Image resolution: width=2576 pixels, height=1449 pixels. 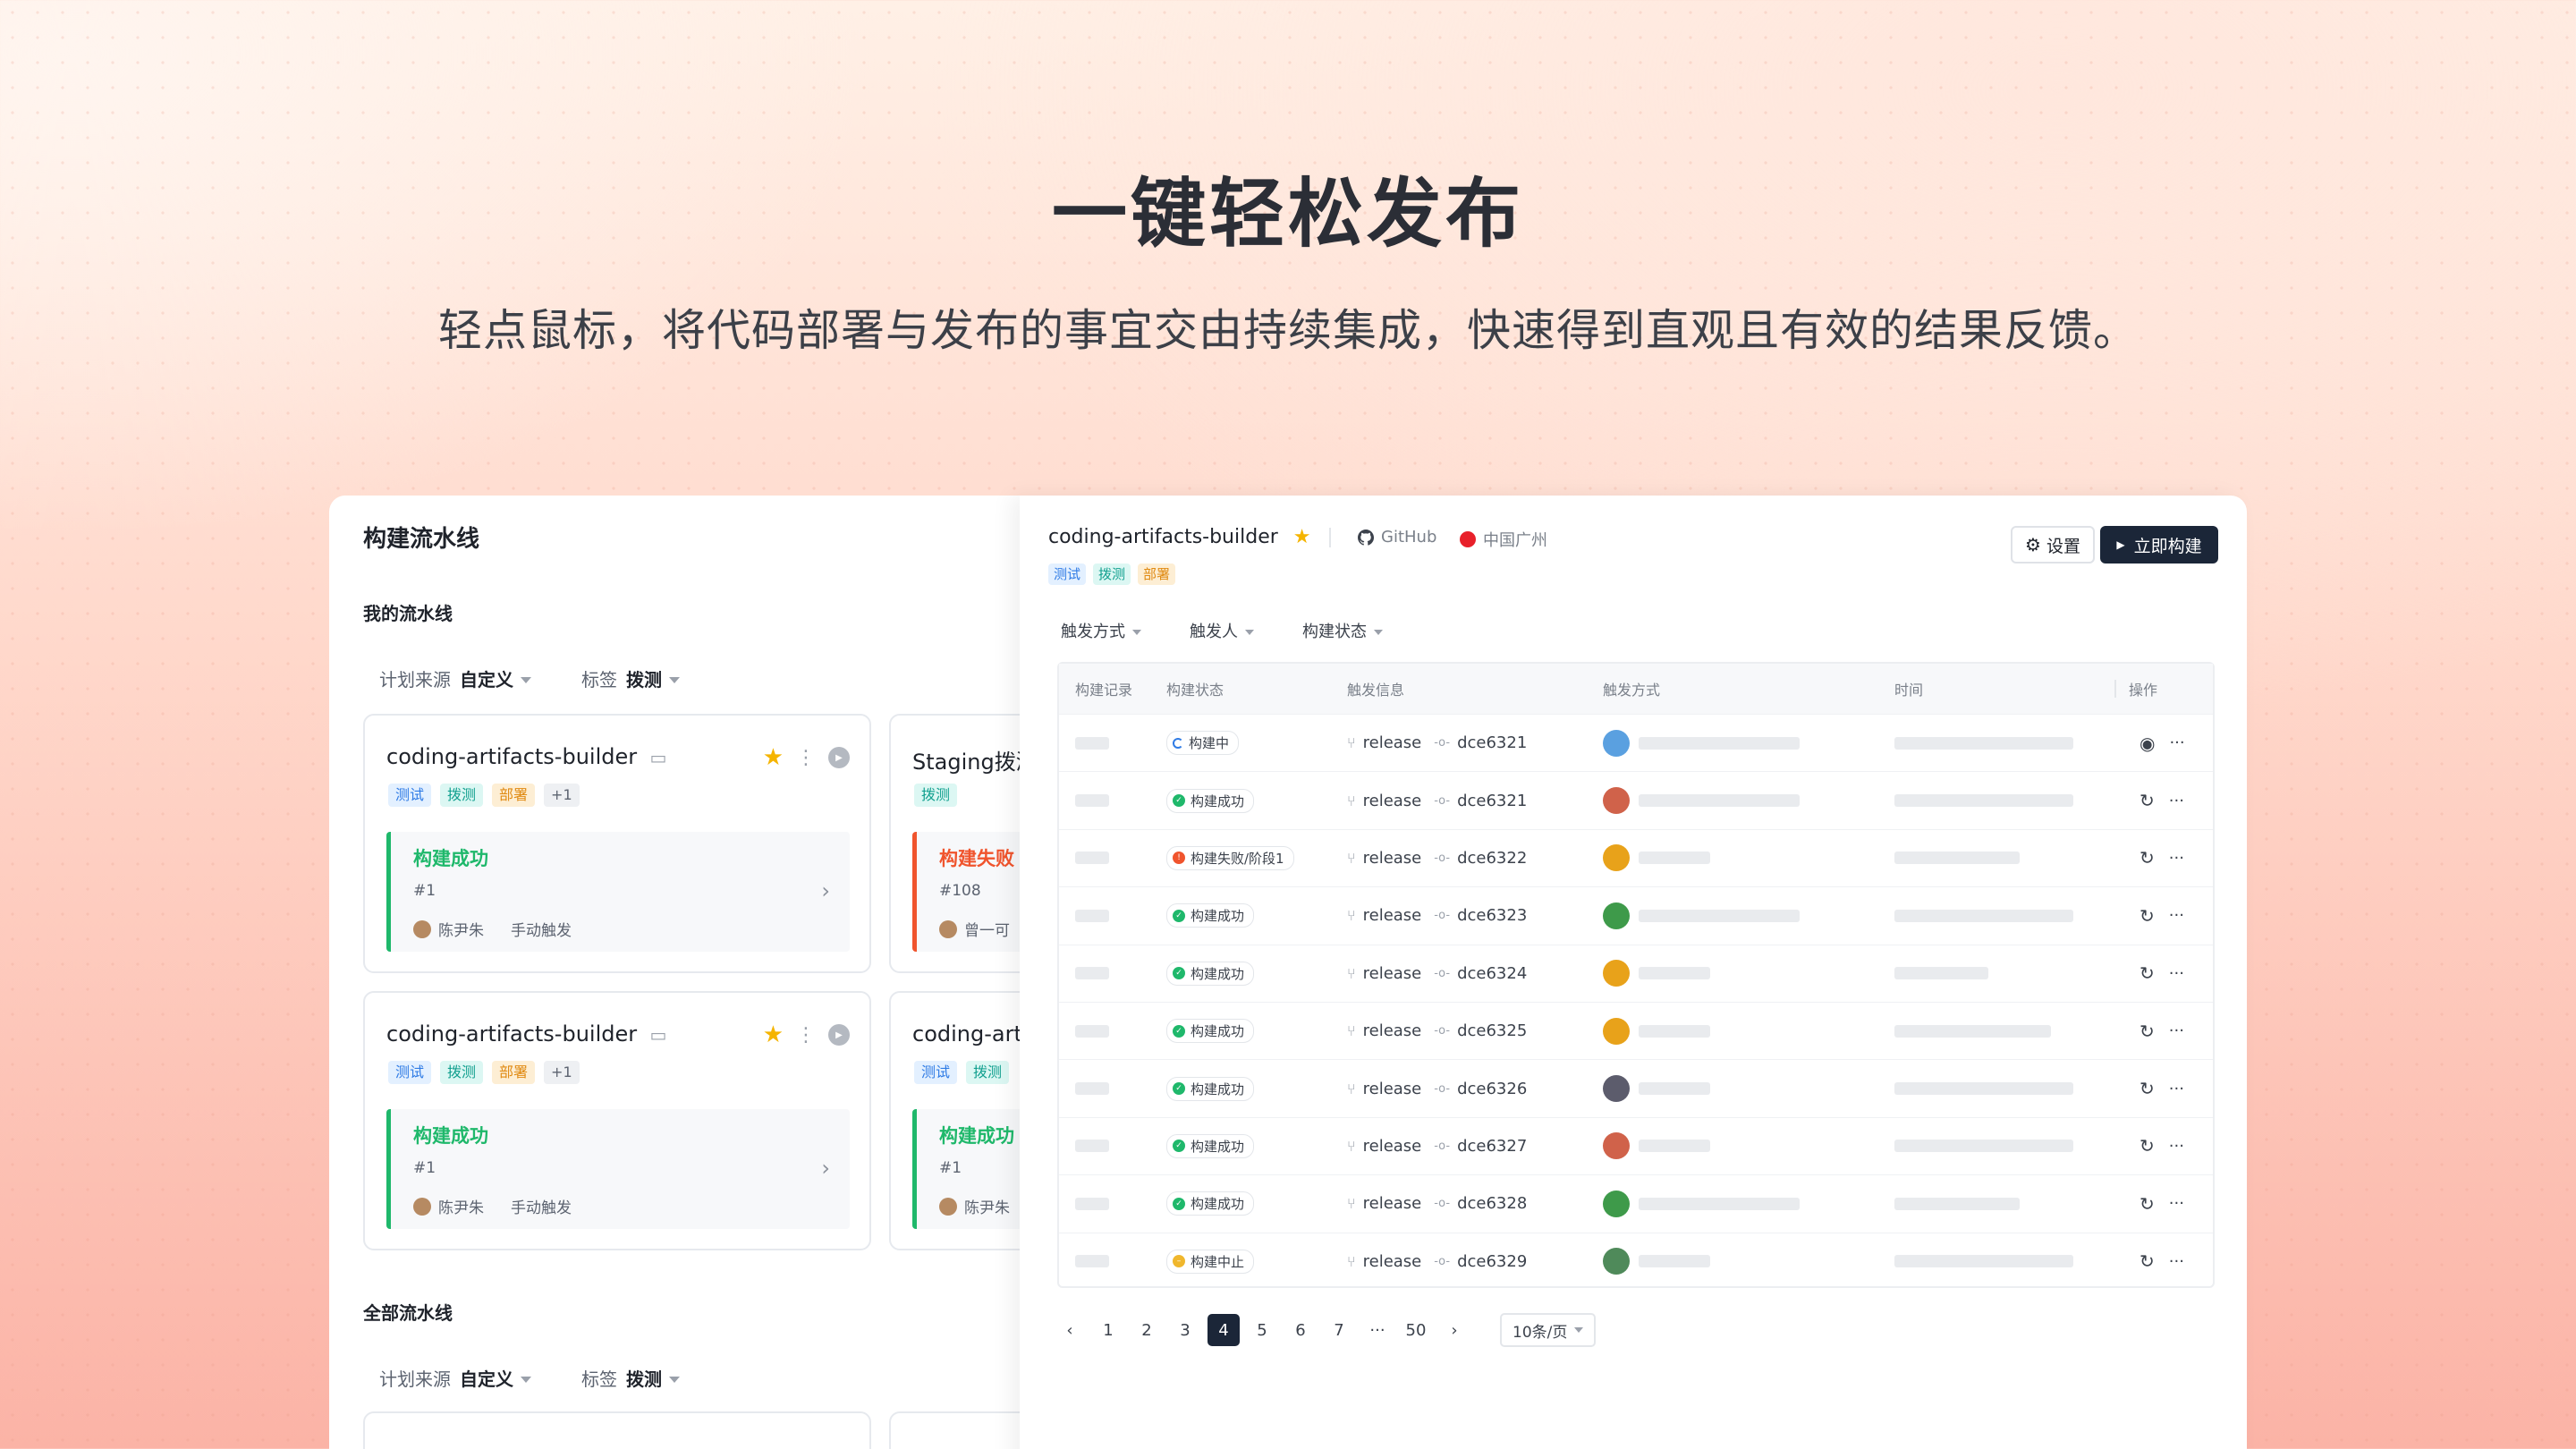 I want to click on build-status: 构建失败, so click(x=976, y=858).